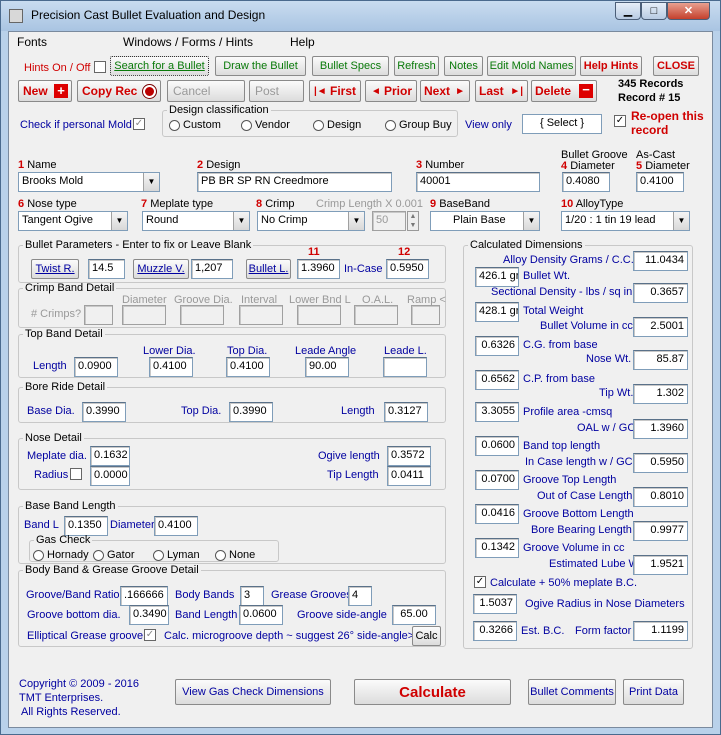  What do you see at coordinates (318, 269) in the screenshot?
I see `bullet-length-input: 1.3960` at bounding box center [318, 269].